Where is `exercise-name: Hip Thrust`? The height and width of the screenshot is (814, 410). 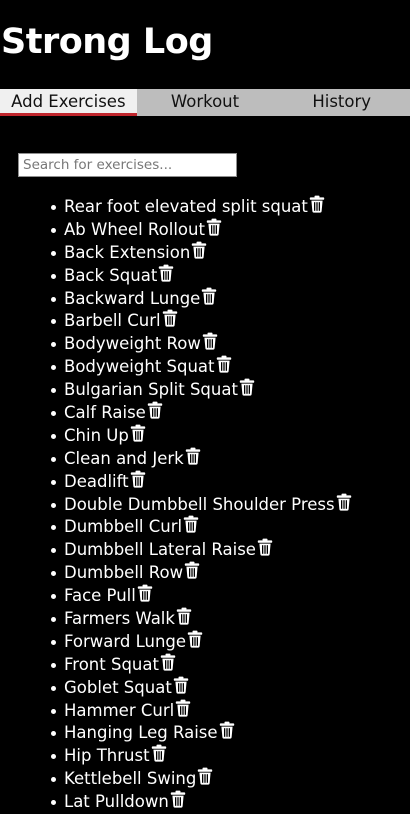 exercise-name: Hip Thrust is located at coordinates (107, 756).